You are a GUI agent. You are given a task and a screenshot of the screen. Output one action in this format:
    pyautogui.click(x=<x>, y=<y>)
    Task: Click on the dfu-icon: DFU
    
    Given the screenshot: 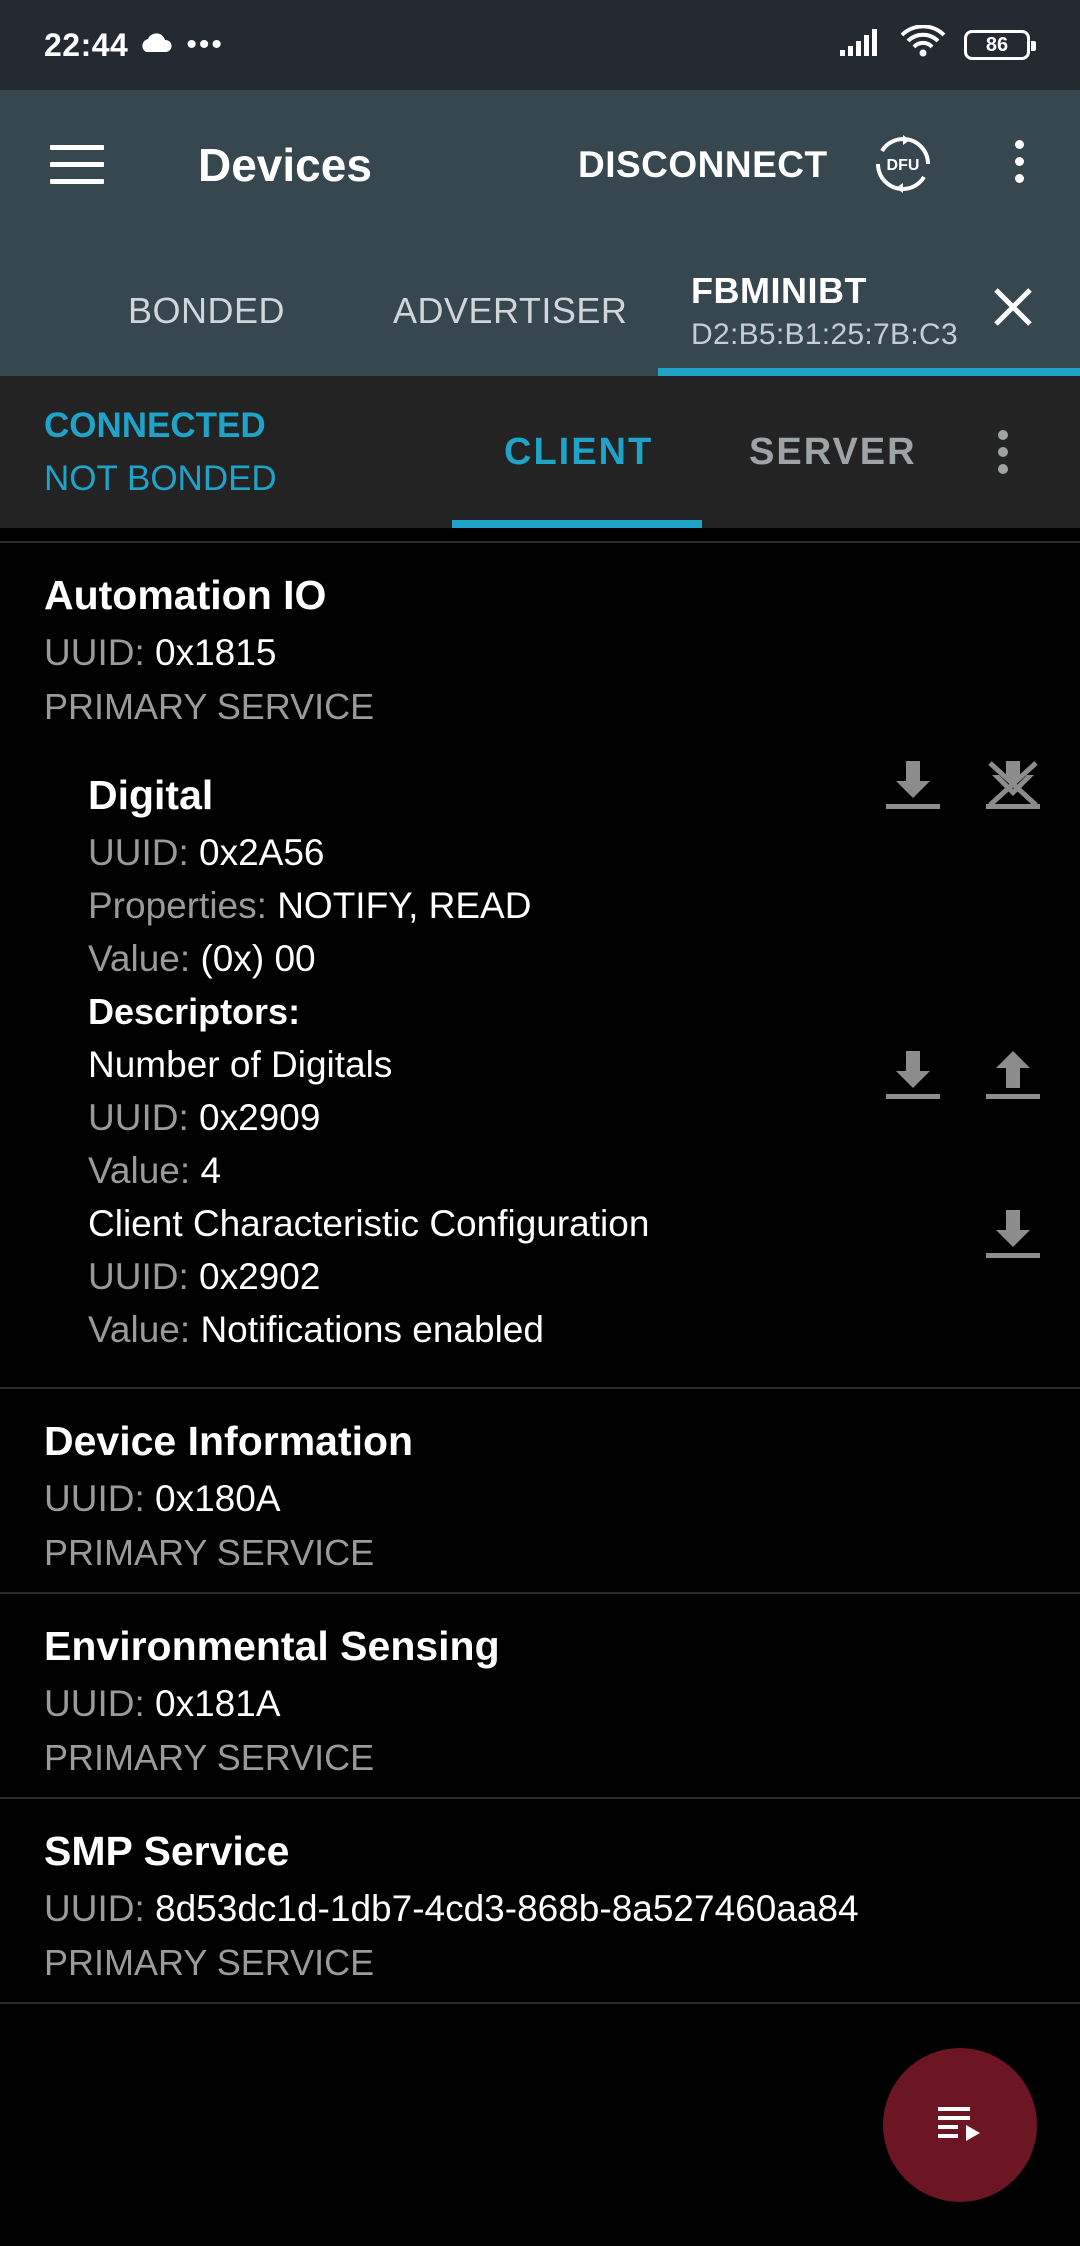 What is the action you would take?
    pyautogui.click(x=903, y=164)
    